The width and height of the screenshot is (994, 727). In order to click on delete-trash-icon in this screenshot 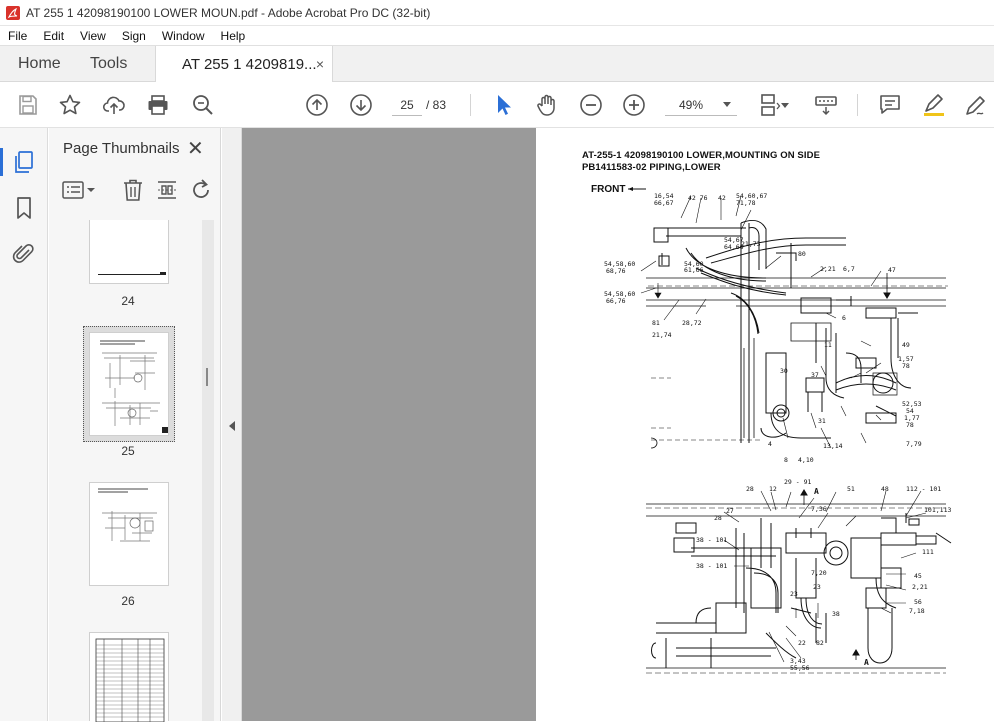, I will do `click(133, 190)`.